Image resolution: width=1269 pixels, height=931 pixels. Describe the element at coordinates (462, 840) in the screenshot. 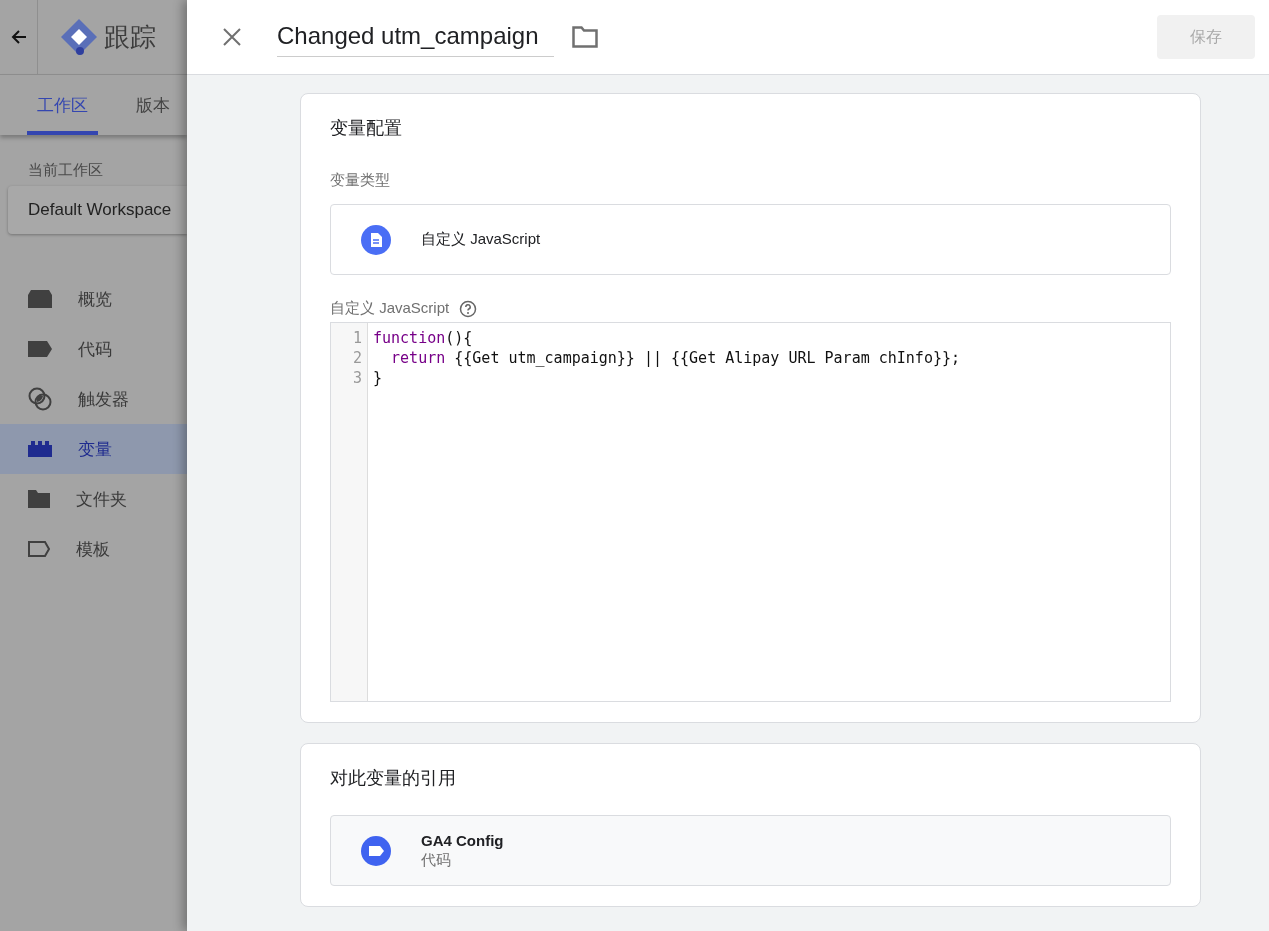

I see `reference-name: GA4 Config` at that location.